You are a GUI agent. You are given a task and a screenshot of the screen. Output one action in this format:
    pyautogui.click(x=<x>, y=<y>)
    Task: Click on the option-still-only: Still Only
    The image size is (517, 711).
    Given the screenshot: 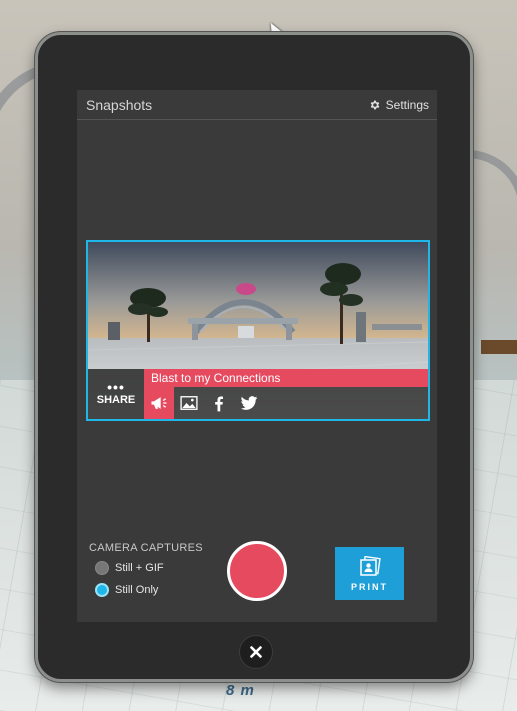 What is the action you would take?
    pyautogui.click(x=126, y=590)
    